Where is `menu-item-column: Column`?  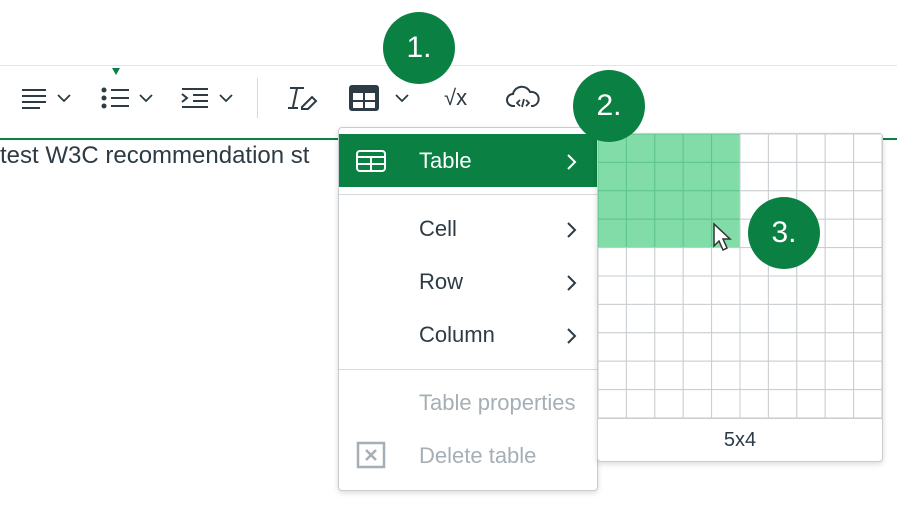 menu-item-column: Column is located at coordinates (468, 334).